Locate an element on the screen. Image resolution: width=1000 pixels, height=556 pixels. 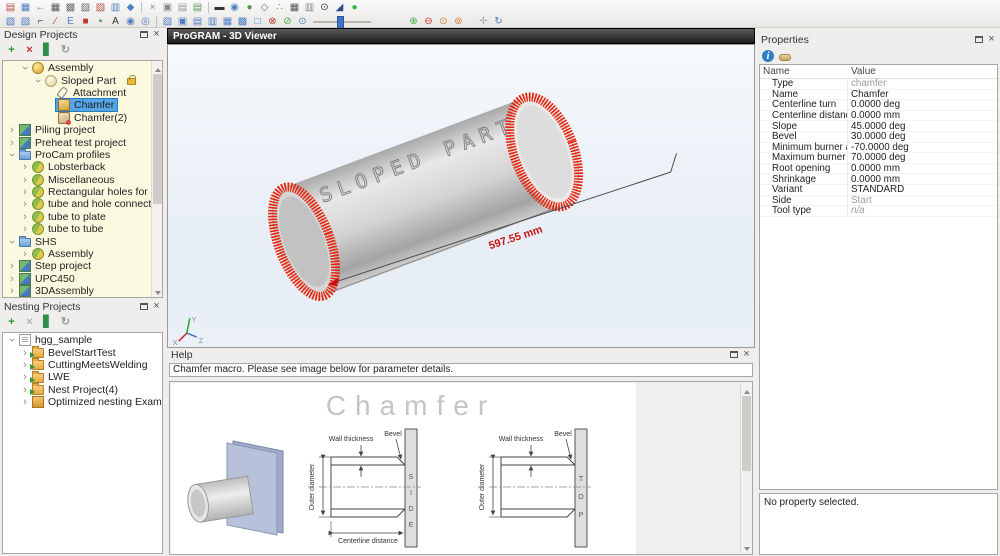
measure-icon: ⁄ is located at coordinates (55, 21).